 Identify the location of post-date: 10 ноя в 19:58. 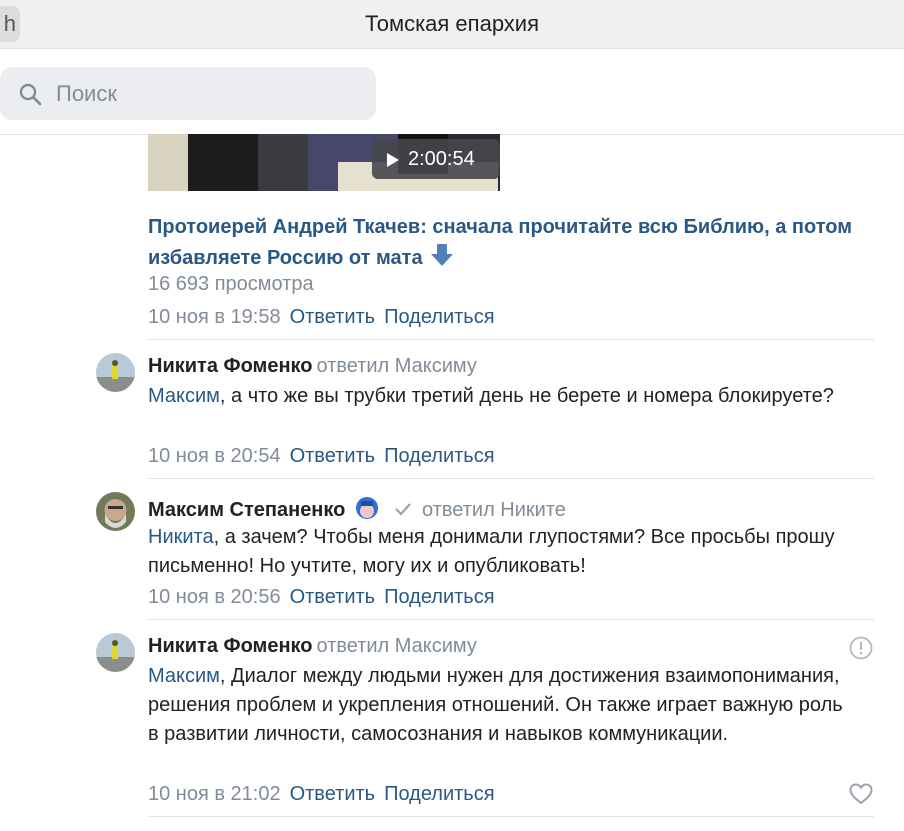
(214, 317).